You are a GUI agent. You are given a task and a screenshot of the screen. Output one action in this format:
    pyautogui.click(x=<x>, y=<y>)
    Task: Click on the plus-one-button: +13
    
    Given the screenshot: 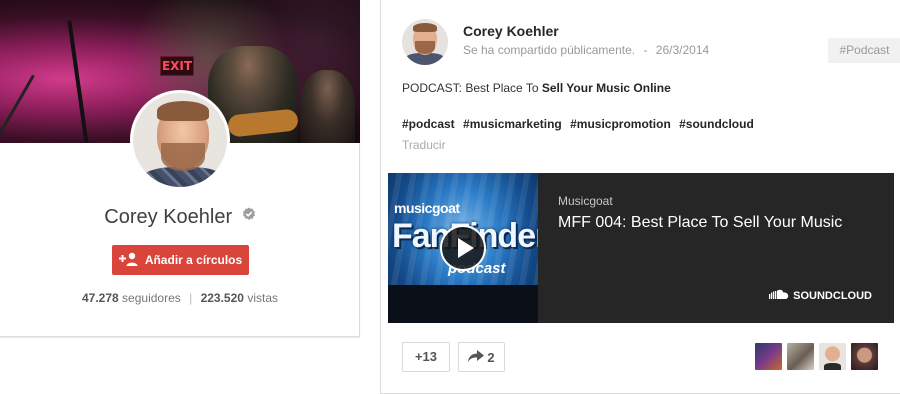 What is the action you would take?
    pyautogui.click(x=426, y=357)
    